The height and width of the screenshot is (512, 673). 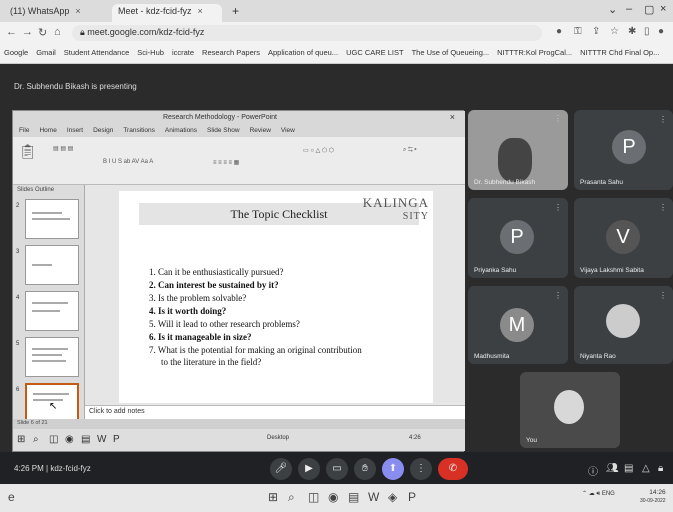 I want to click on ppt-status-bar: Slide 6 of 21, so click(x=239, y=424).